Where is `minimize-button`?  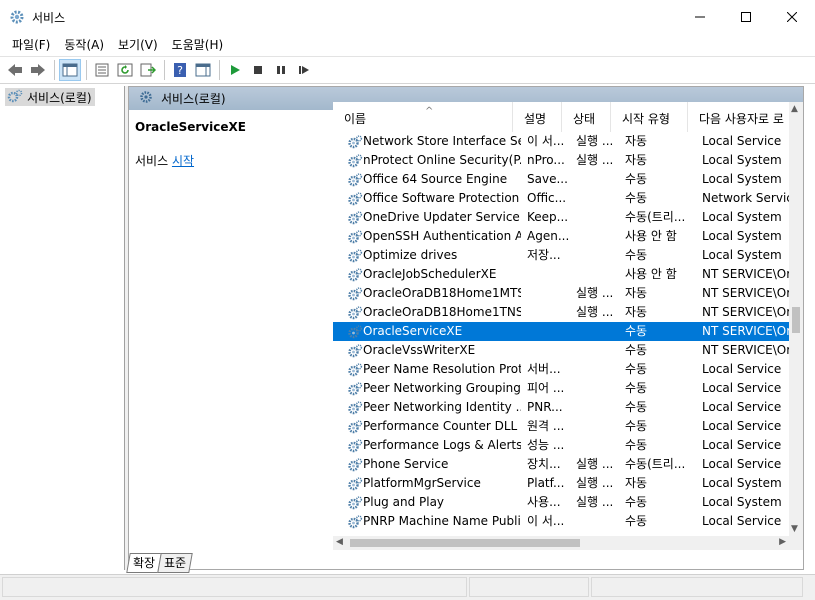
minimize-button is located at coordinates (700, 17).